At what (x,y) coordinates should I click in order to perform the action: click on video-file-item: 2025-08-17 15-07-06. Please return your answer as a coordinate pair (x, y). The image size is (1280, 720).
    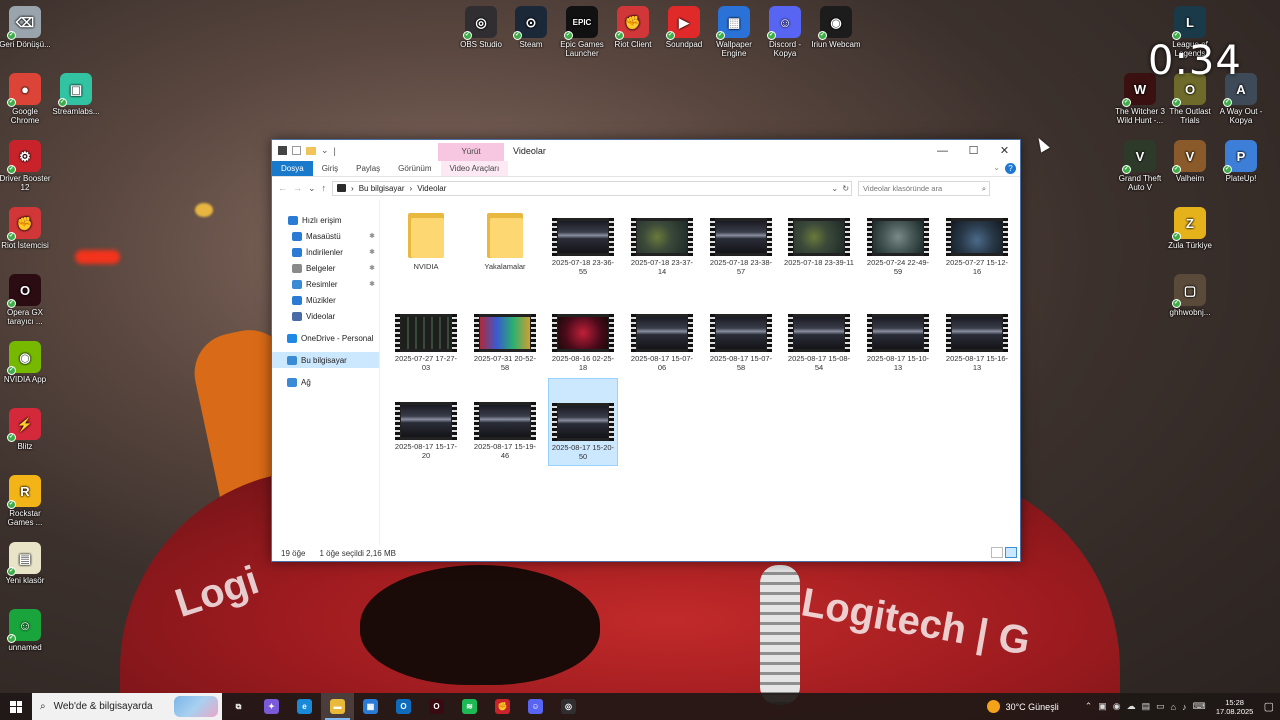
    Looking at the image, I should click on (662, 343).